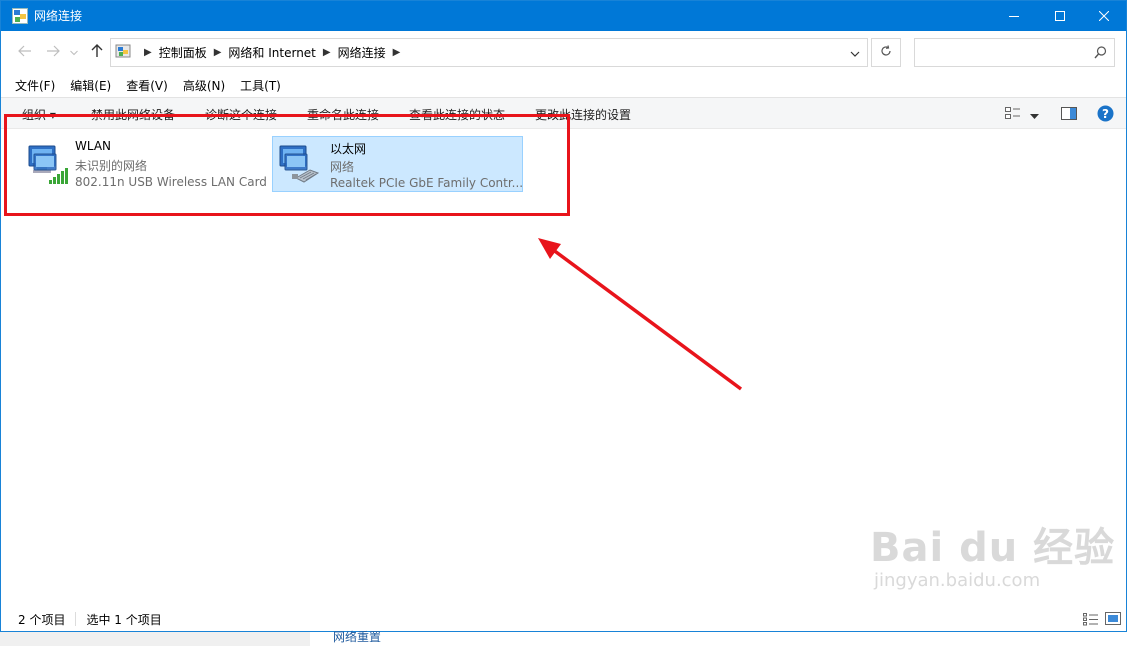  I want to click on menu-tools: 工具(T), so click(260, 85).